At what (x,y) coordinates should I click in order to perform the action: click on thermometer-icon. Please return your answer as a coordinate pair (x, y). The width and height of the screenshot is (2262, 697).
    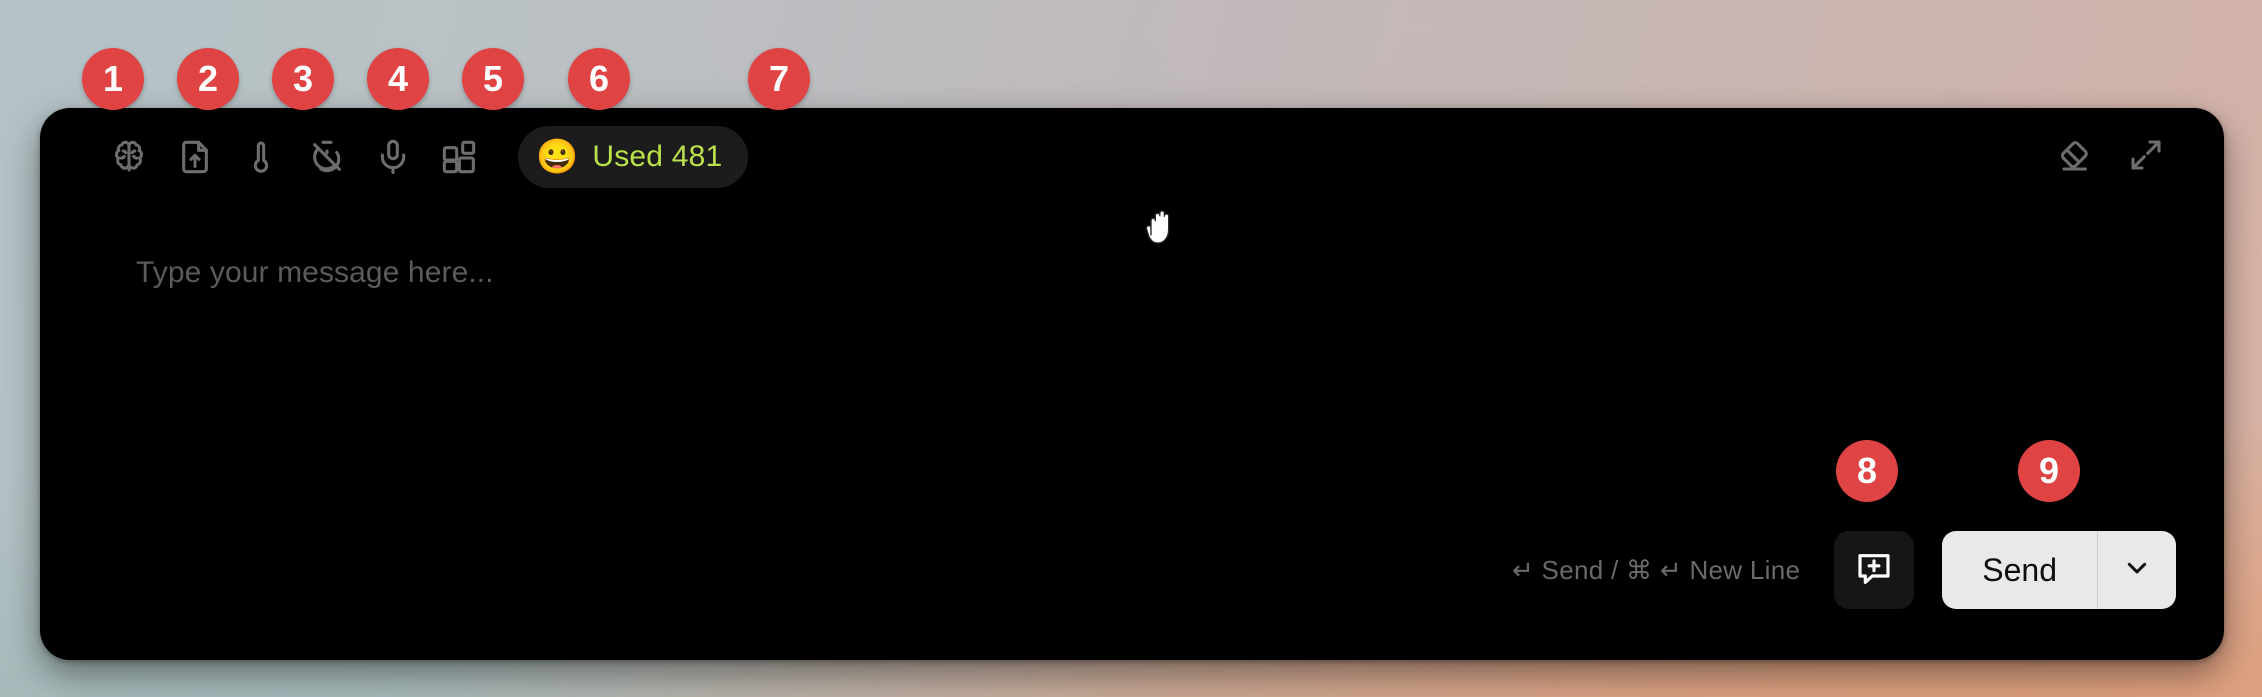
    Looking at the image, I should click on (261, 157).